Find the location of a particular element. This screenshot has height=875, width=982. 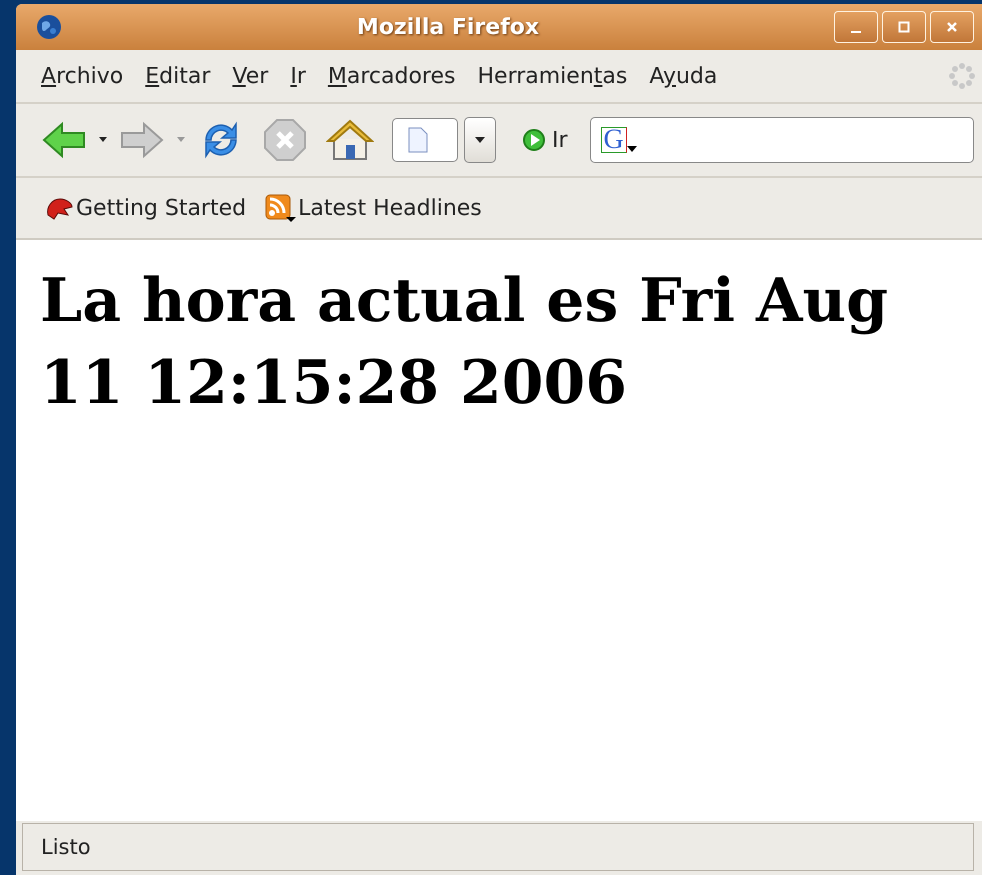

globe-icon is located at coordinates (49, 27).